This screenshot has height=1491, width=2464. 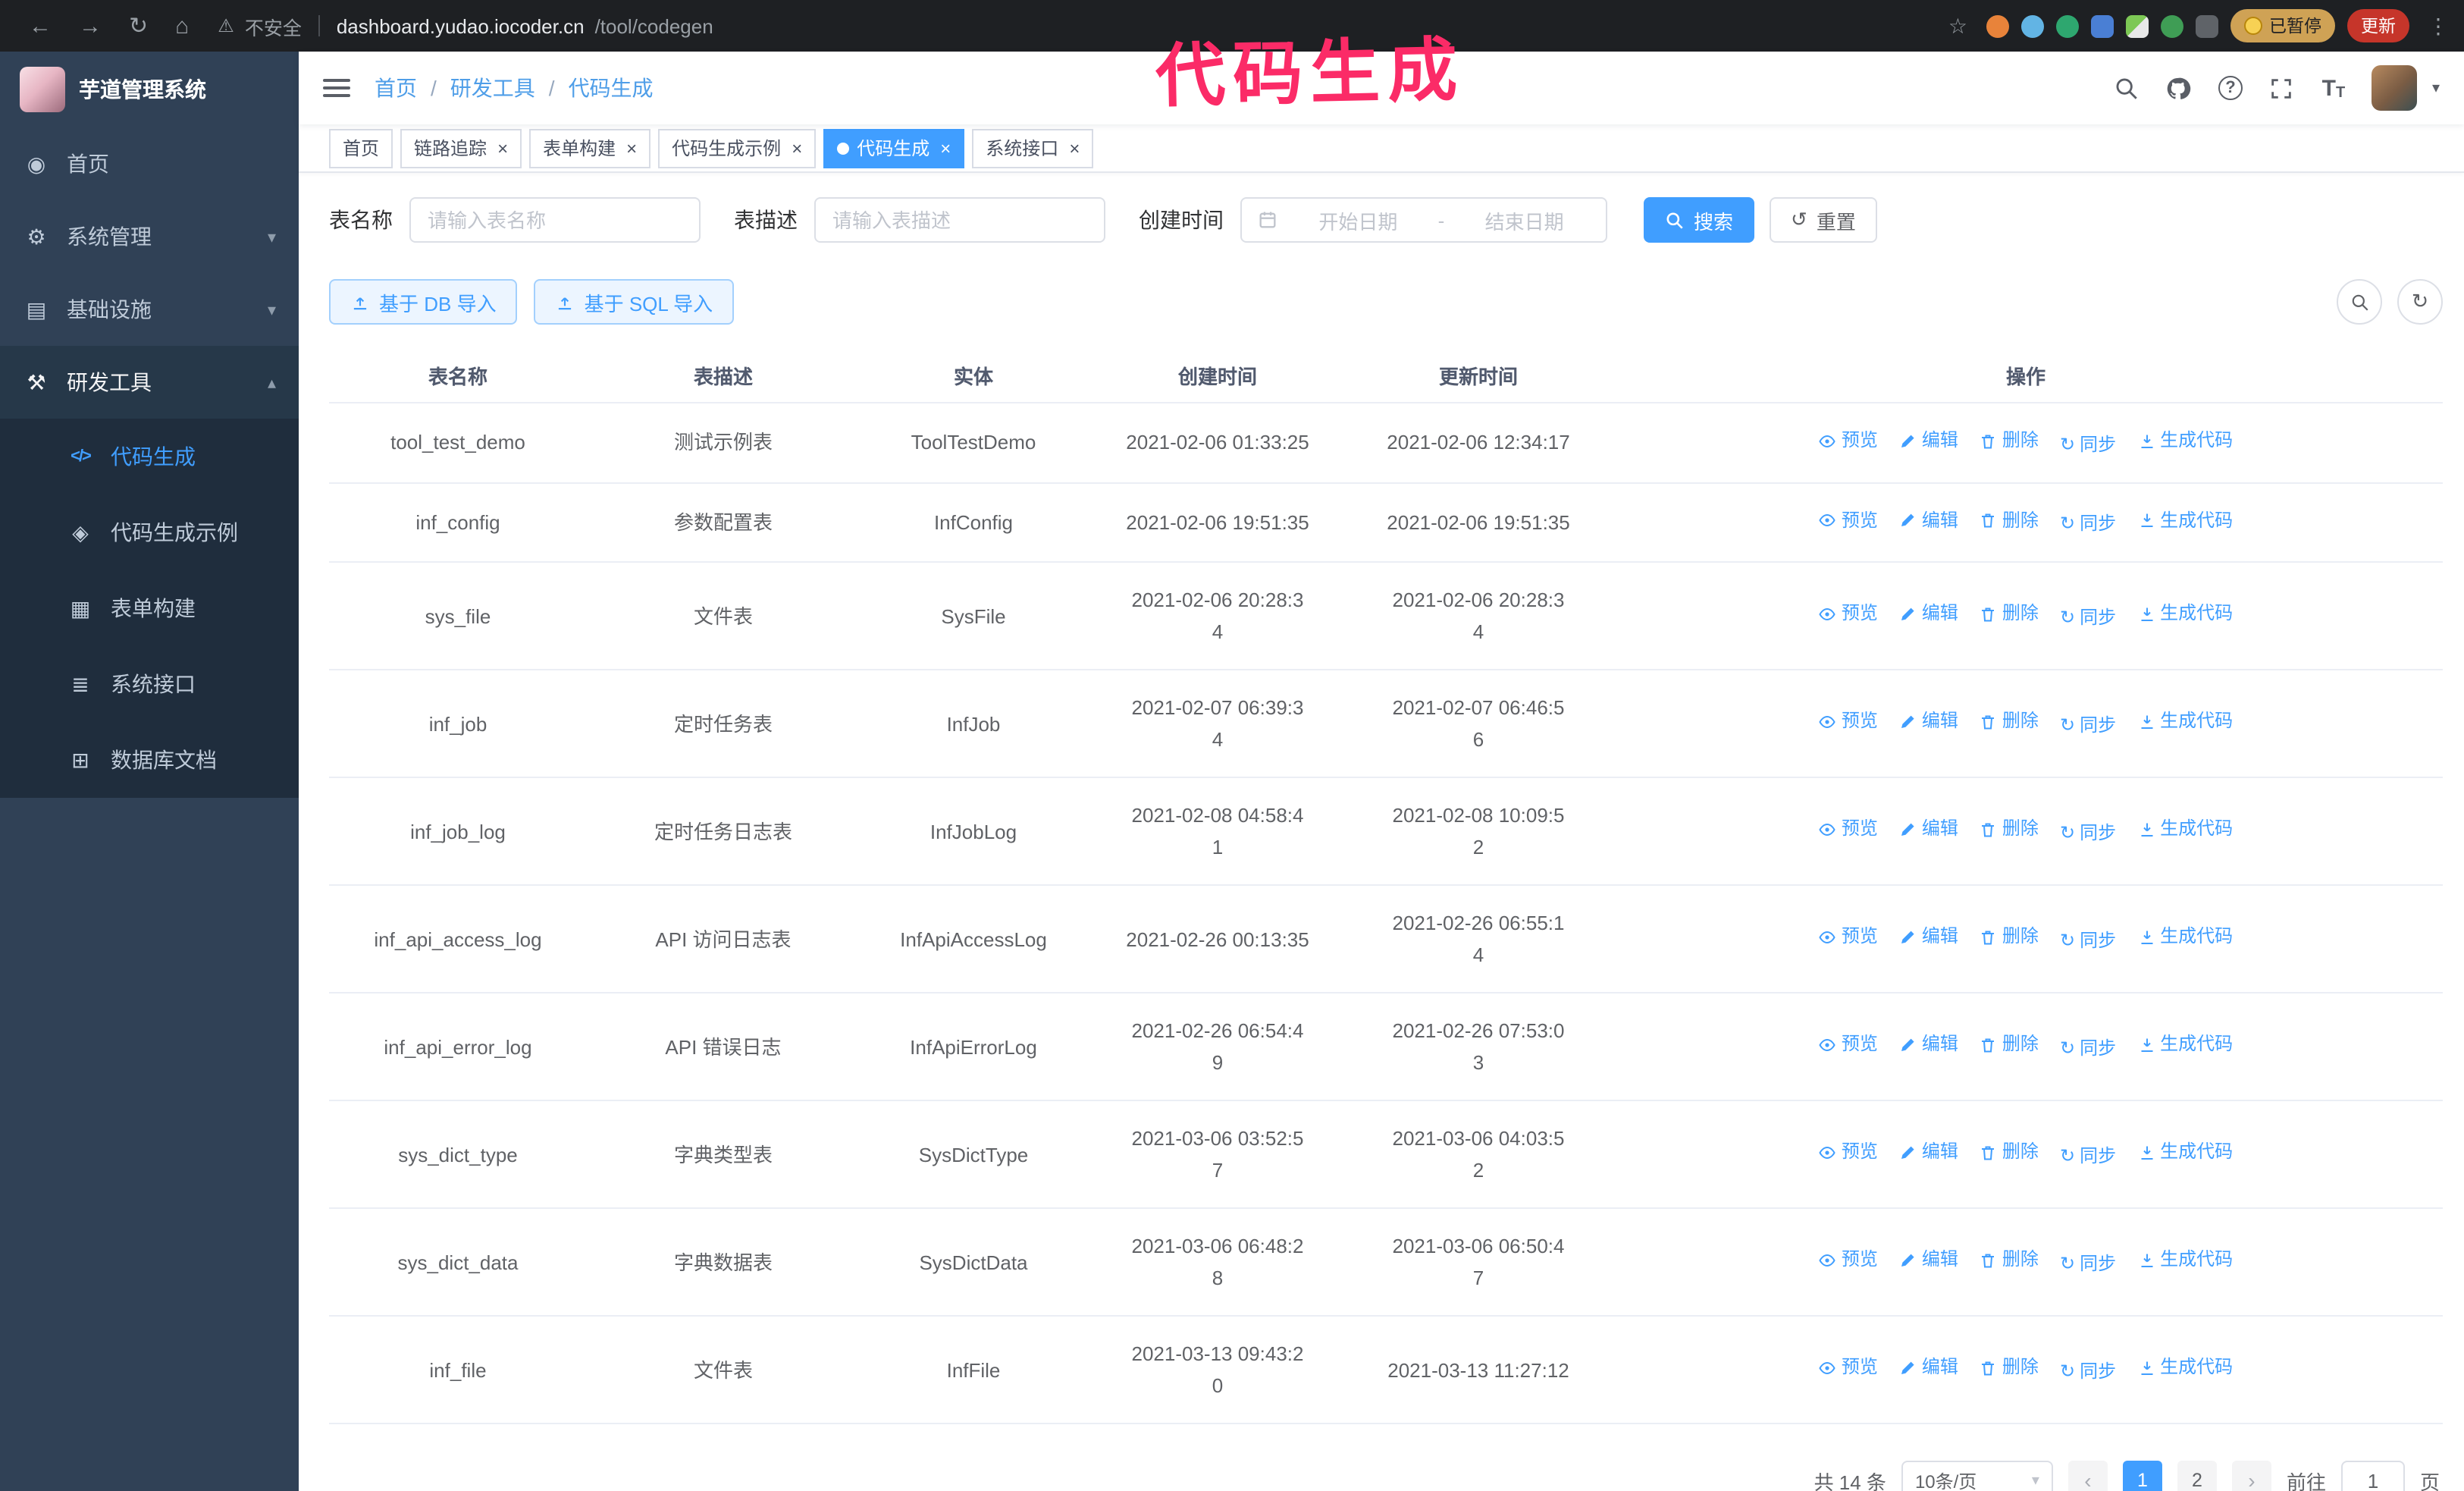 I want to click on tab-home: 首页, so click(x=361, y=148).